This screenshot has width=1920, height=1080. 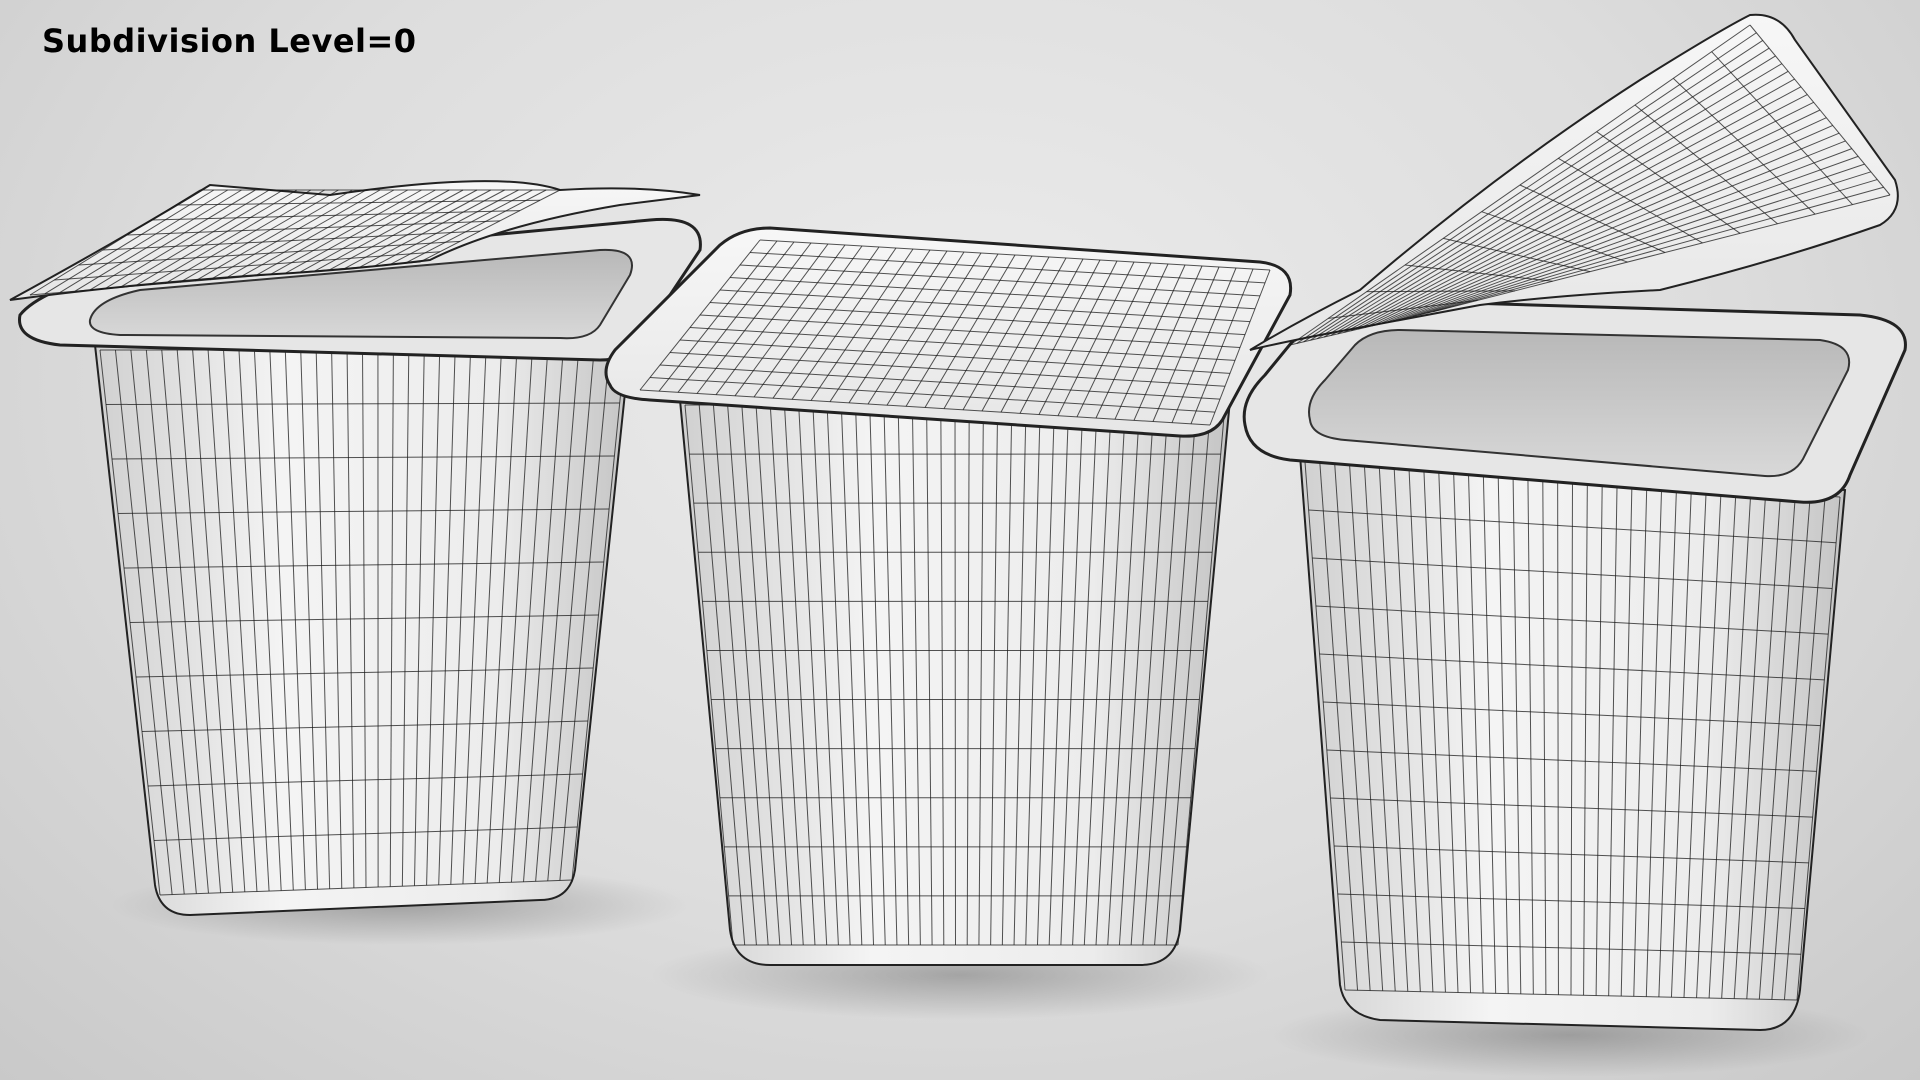 What do you see at coordinates (1574, 182) in the screenshot?
I see `cup-right-lid` at bounding box center [1574, 182].